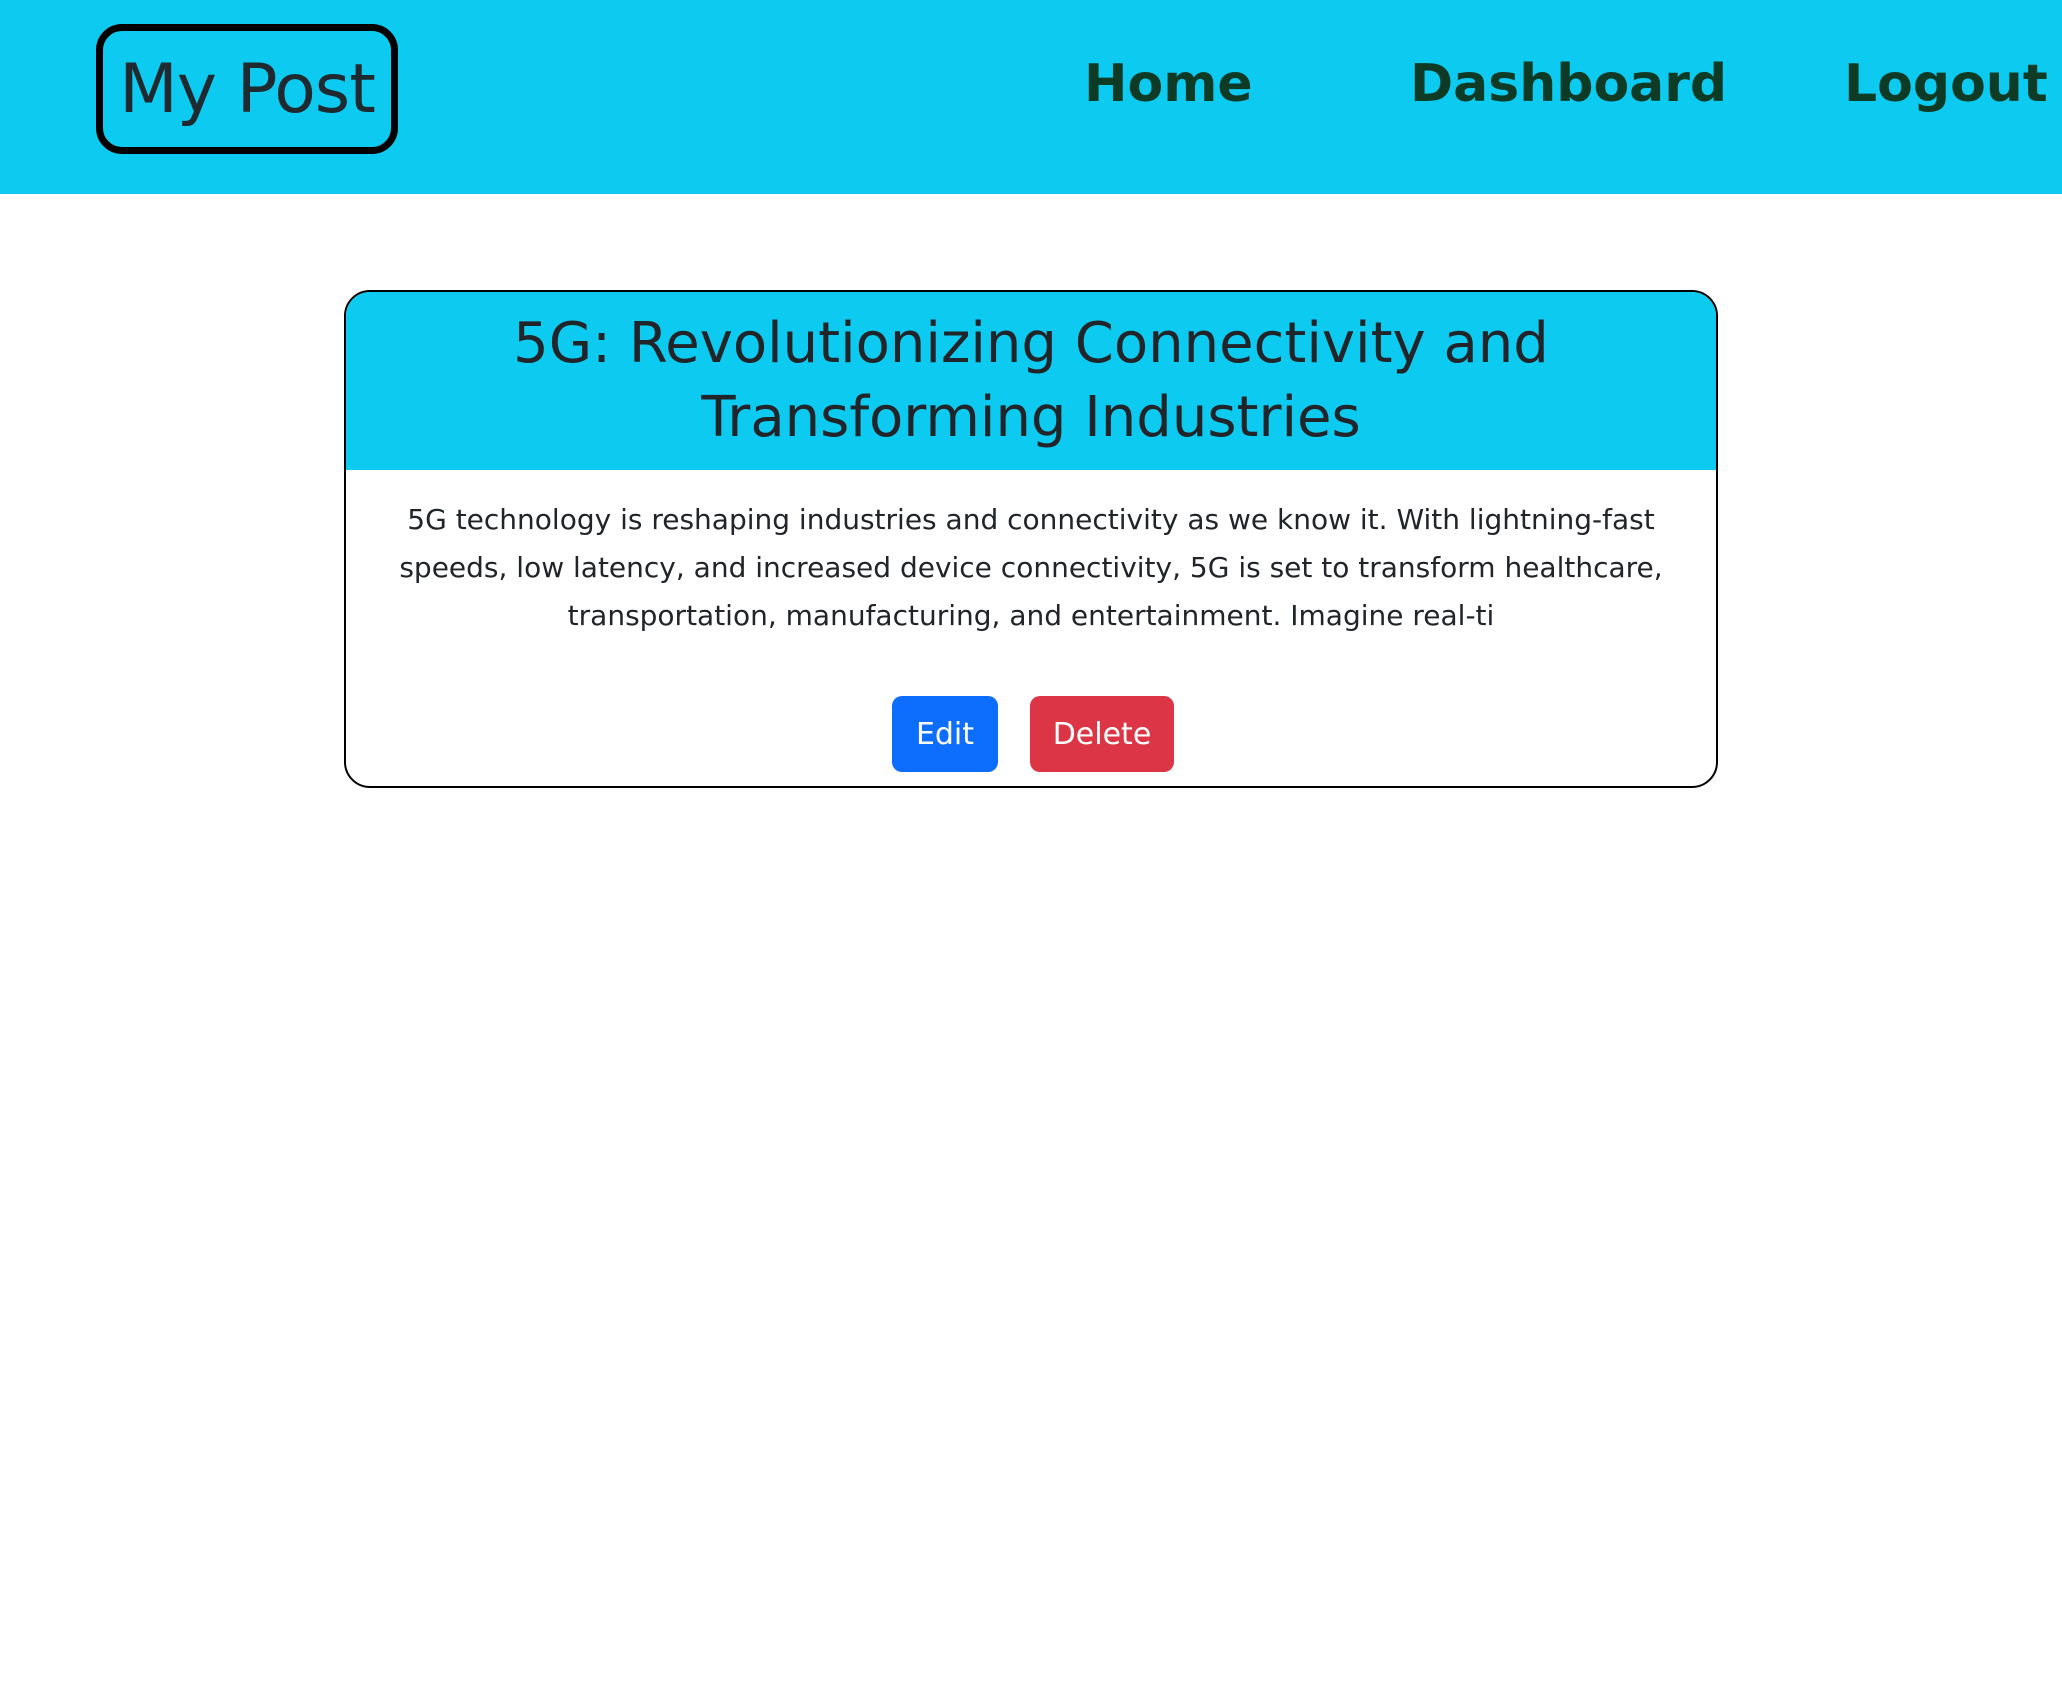 The width and height of the screenshot is (2062, 1692). What do you see at coordinates (1031, 97) in the screenshot?
I see `top-navbar: My Post Home Dashboard Logout` at bounding box center [1031, 97].